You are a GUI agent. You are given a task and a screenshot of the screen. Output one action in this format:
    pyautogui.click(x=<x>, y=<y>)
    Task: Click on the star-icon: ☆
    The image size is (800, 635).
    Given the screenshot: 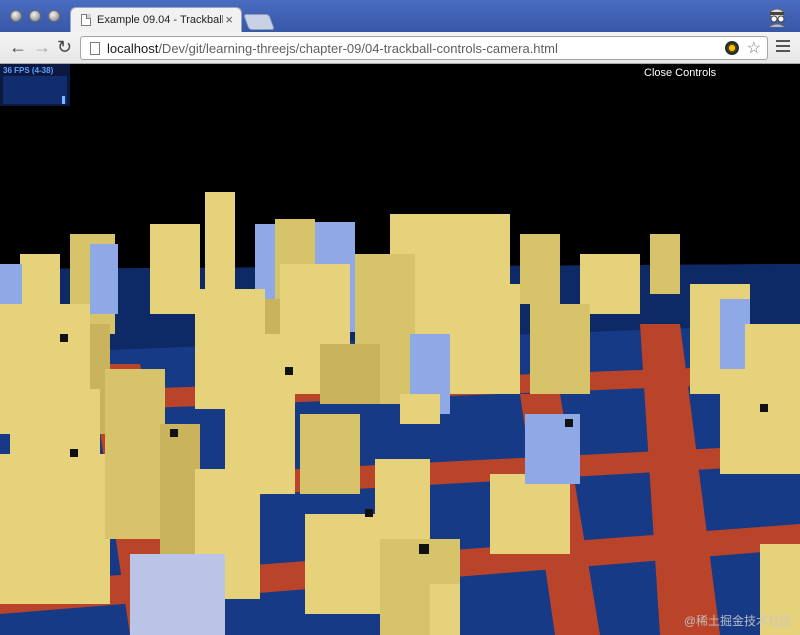 What is the action you would take?
    pyautogui.click(x=754, y=48)
    